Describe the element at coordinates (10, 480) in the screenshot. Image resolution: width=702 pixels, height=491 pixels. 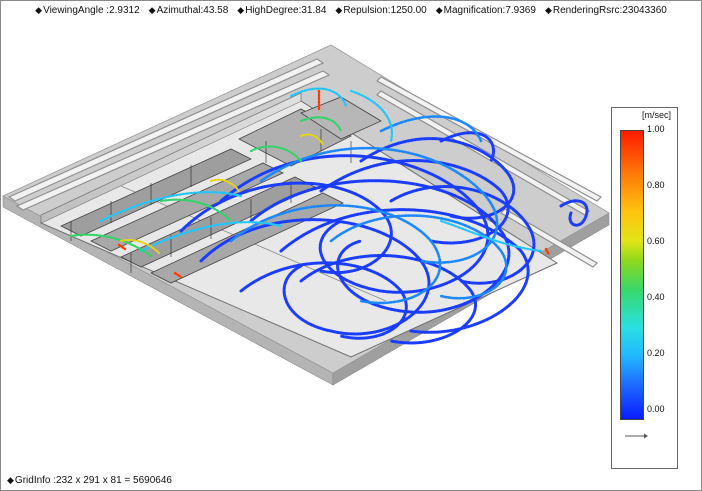
I see `diamond-icon: ◆` at that location.